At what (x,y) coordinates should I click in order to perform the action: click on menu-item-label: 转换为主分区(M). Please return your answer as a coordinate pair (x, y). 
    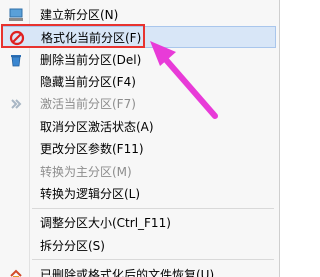
    Looking at the image, I should click on (86, 172).